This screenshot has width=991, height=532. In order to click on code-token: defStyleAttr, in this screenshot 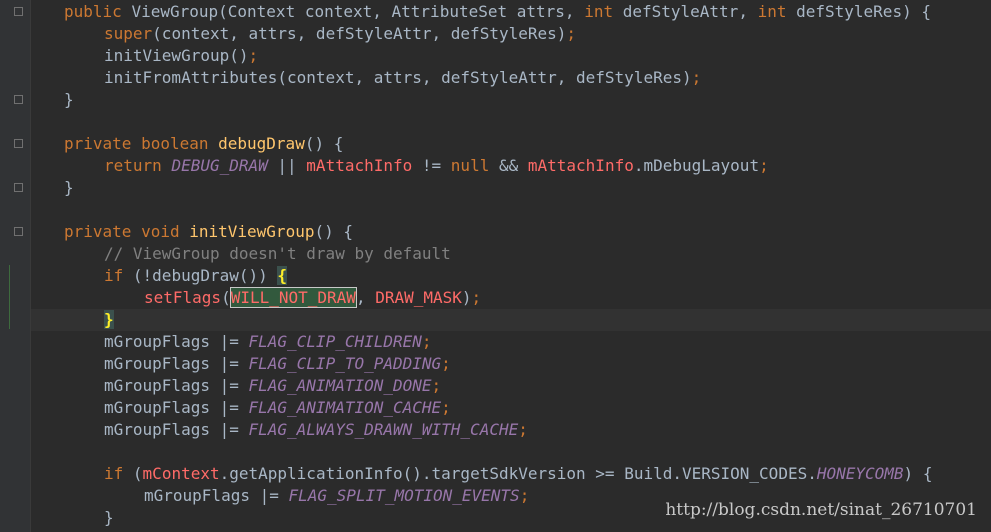, I will do `click(690, 11)`.